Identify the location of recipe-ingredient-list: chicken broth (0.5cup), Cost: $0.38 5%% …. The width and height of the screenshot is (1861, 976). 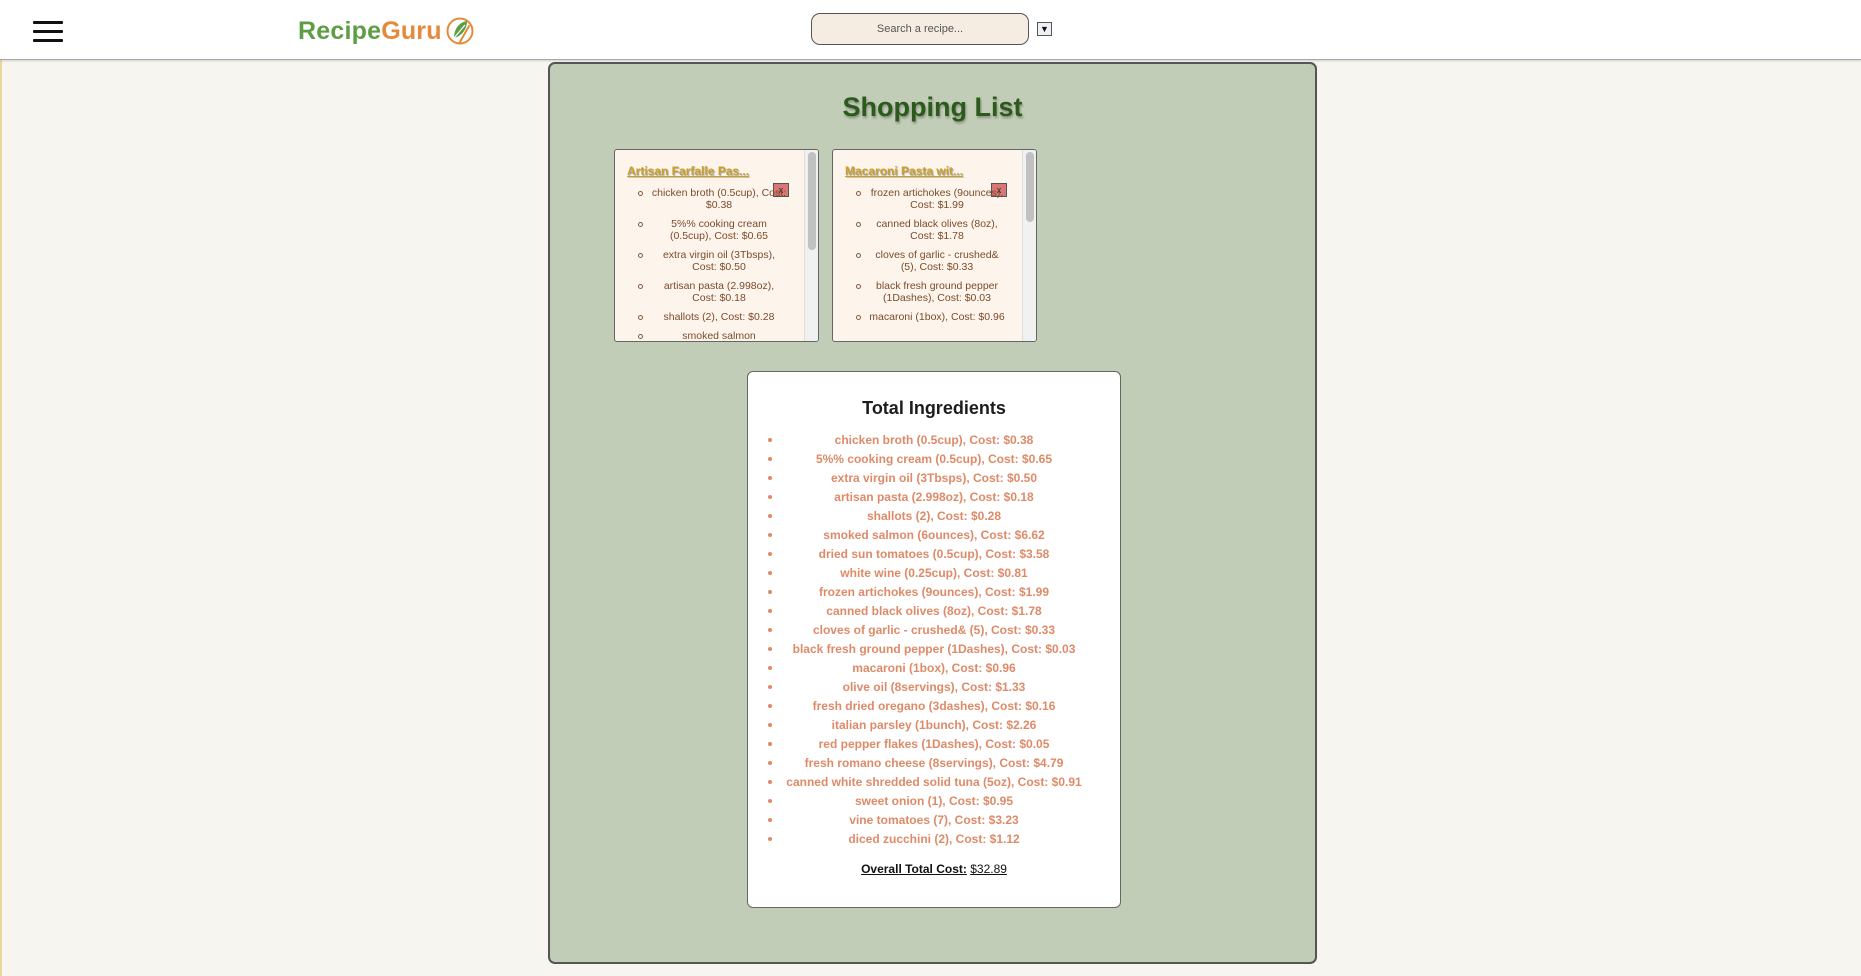
(701, 264).